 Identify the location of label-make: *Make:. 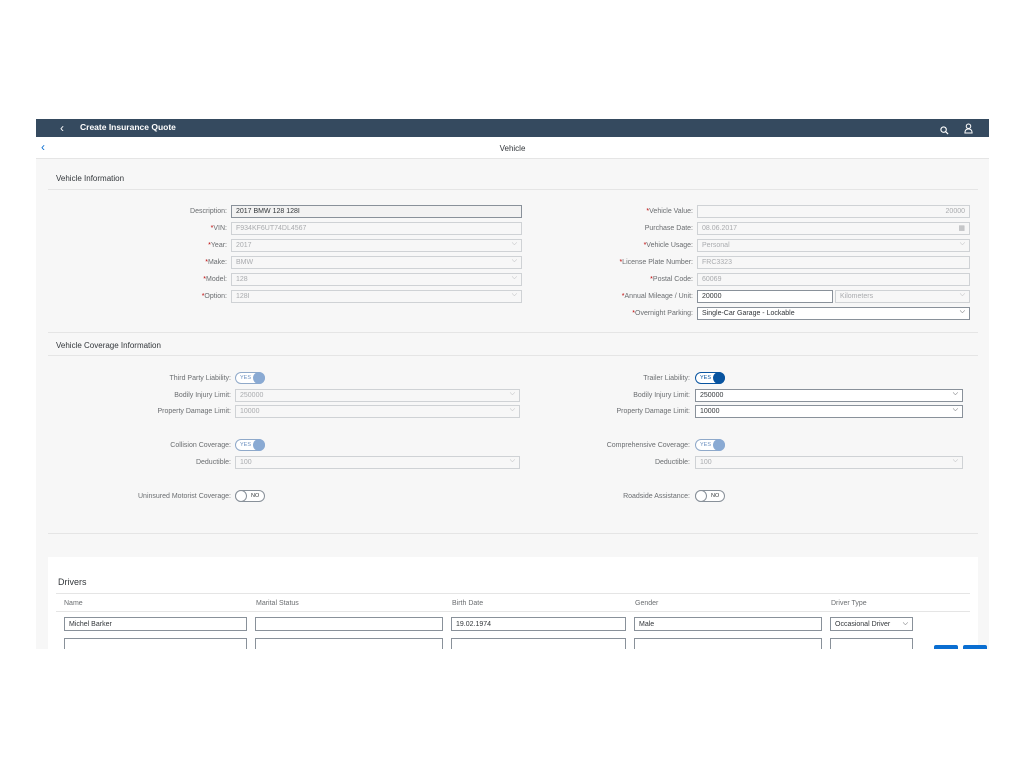
(216, 262).